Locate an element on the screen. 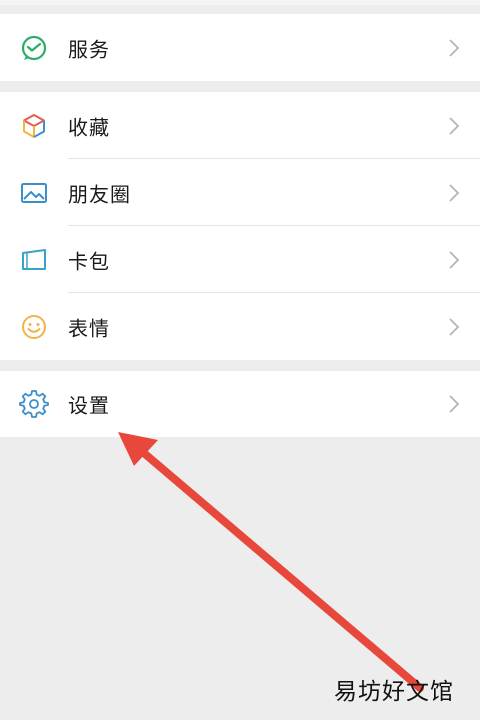  menu-label-stickers: 表情 is located at coordinates (89, 328).